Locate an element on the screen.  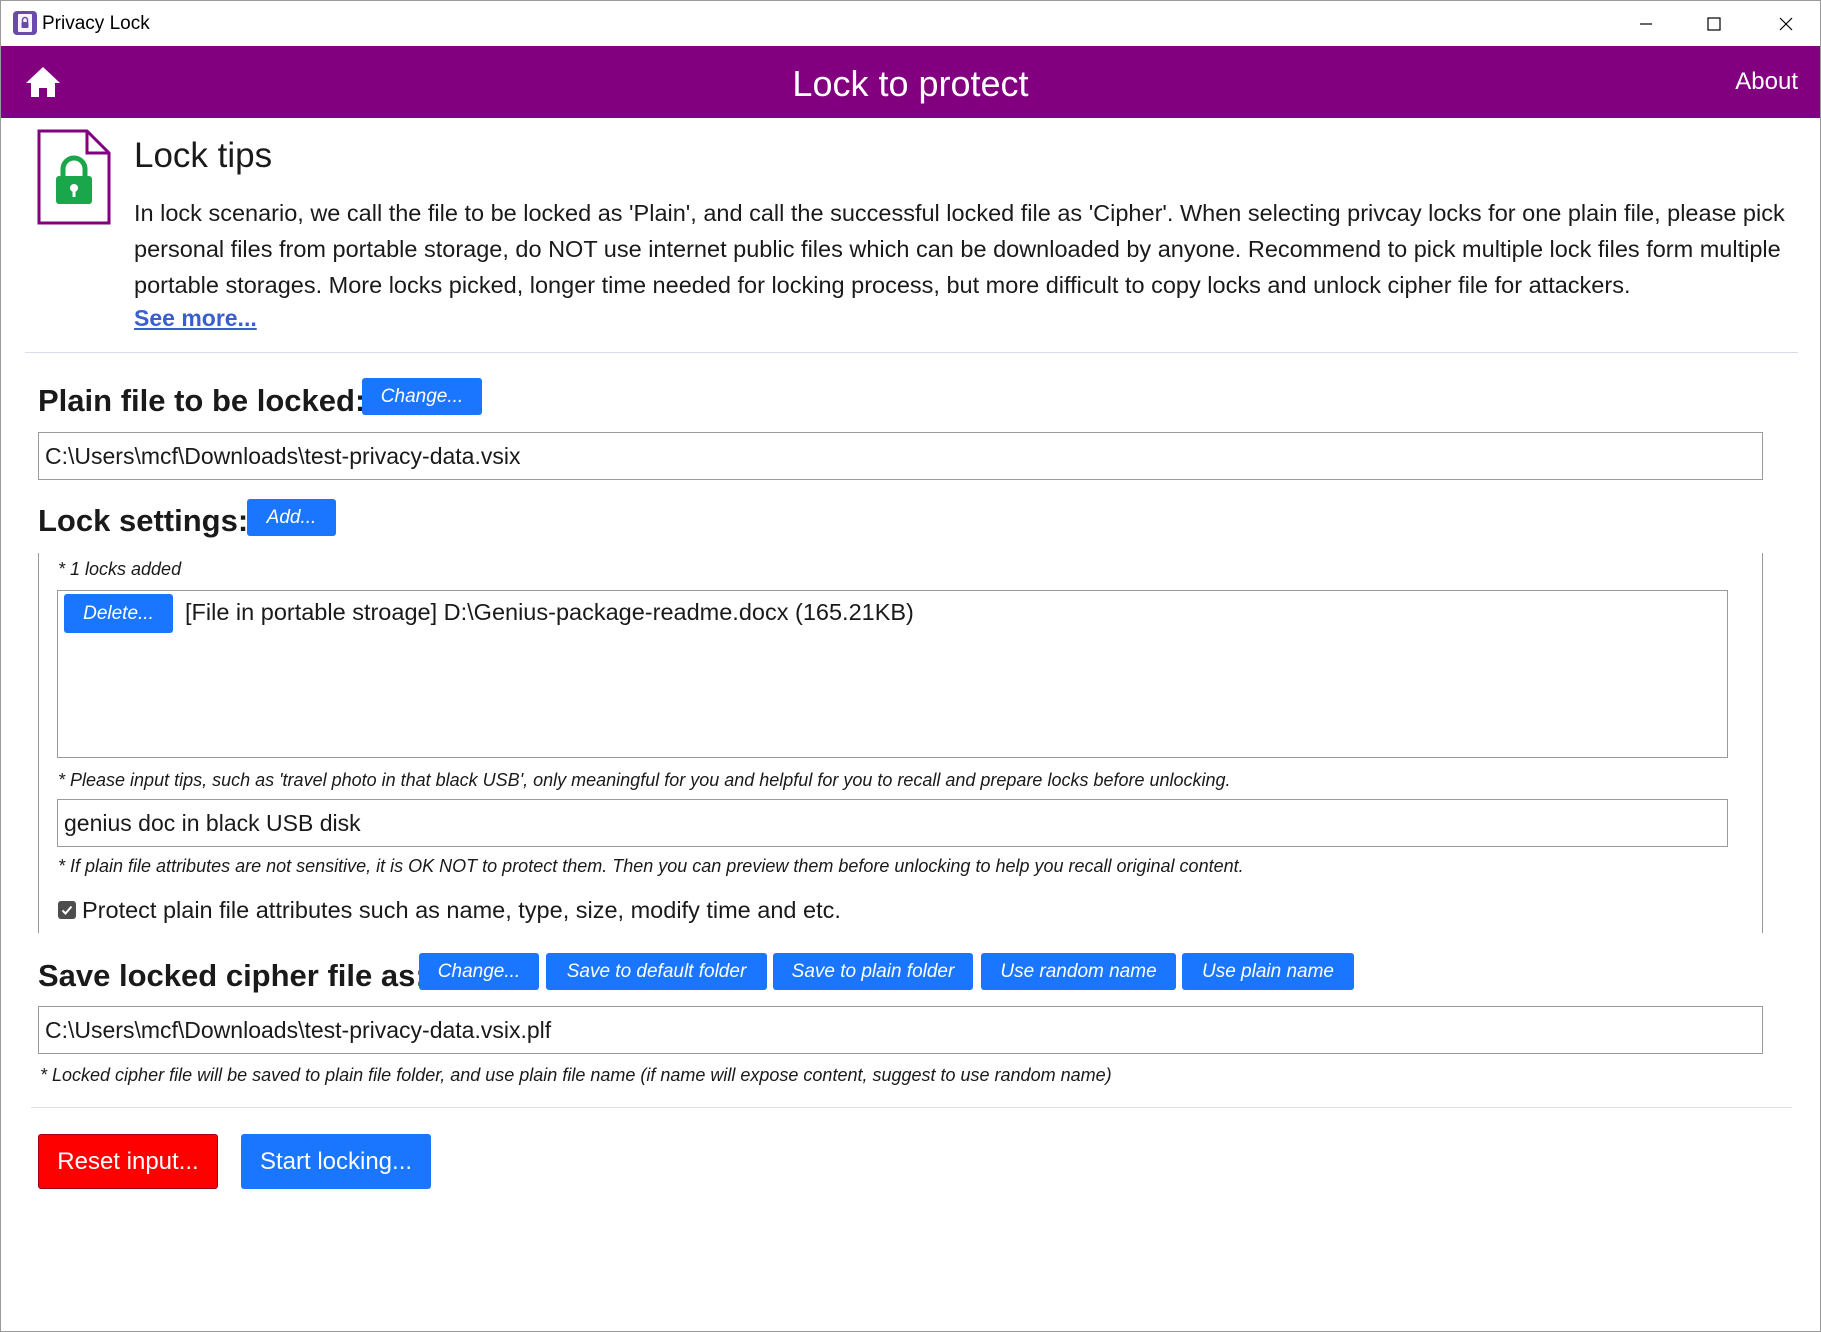
tips-title: Lock tips is located at coordinates (203, 155).